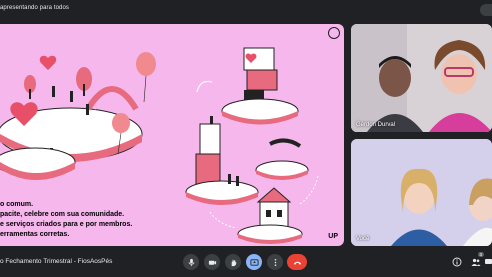 The height and width of the screenshot is (277, 492). What do you see at coordinates (376, 125) in the screenshot?
I see `participant-name: Gérdon Durval` at bounding box center [376, 125].